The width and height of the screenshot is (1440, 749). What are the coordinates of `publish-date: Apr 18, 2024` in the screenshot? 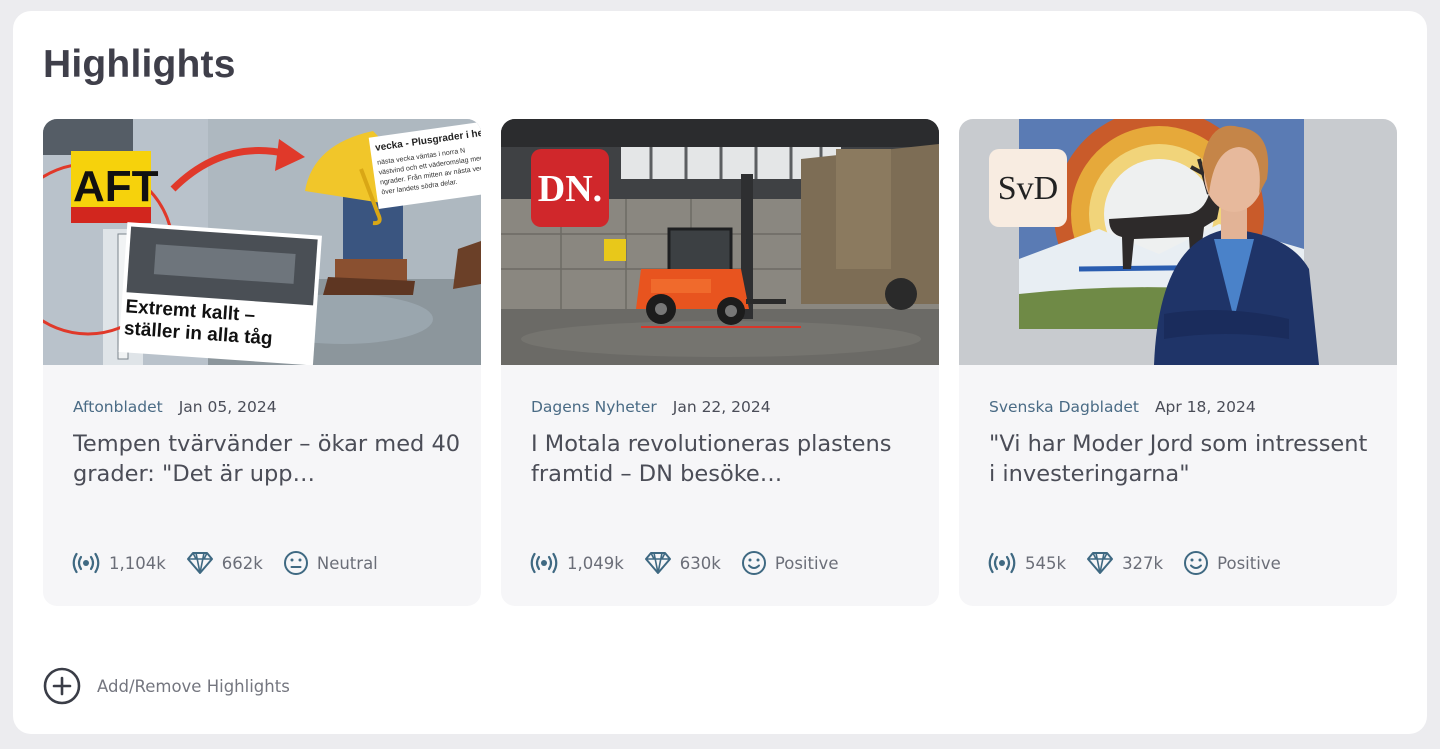 It's located at (1205, 407).